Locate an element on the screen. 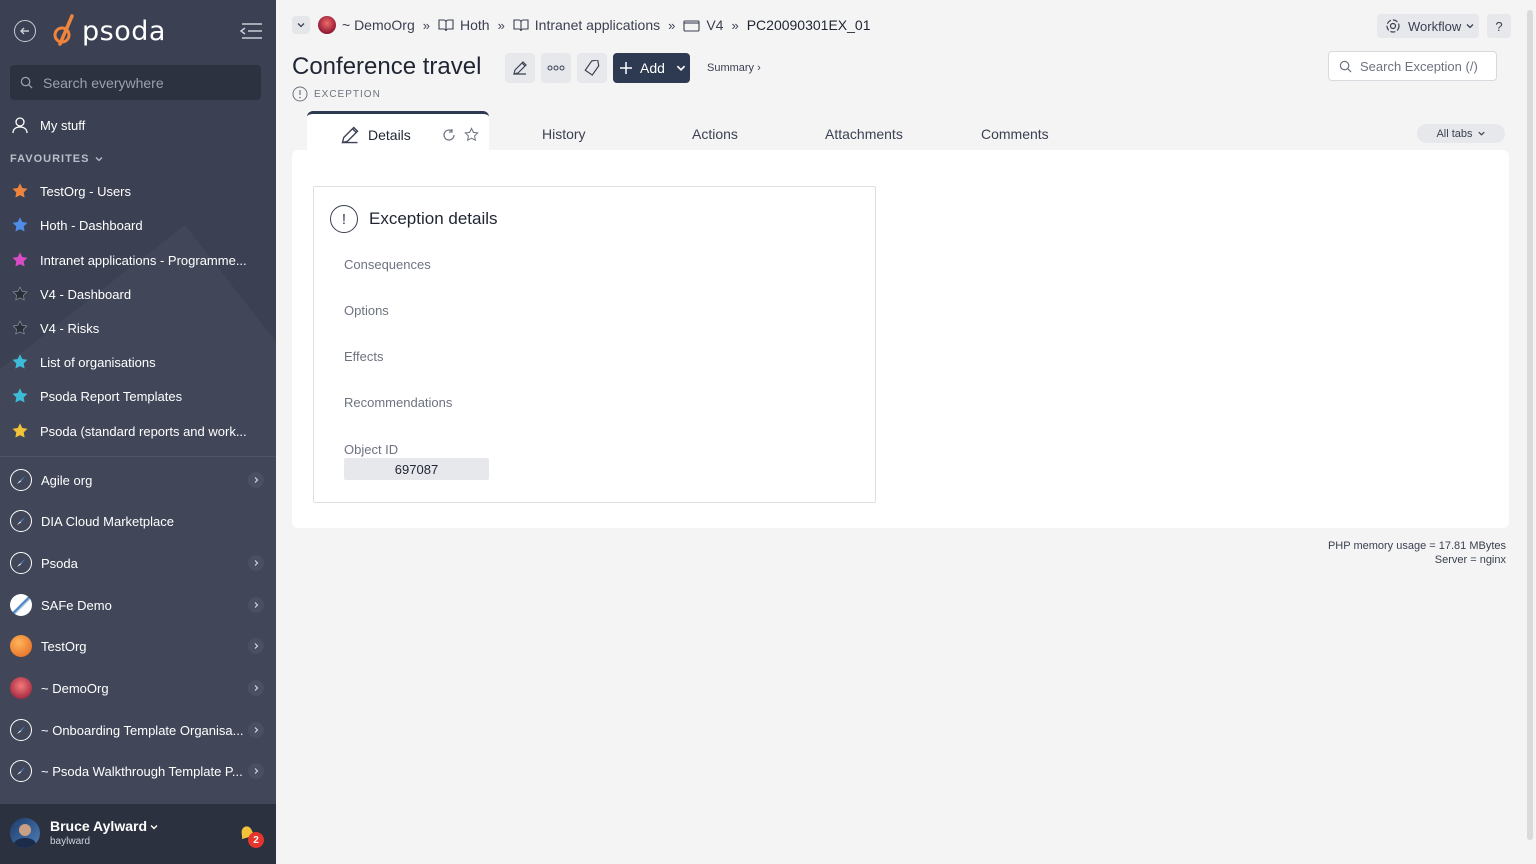 The height and width of the screenshot is (864, 1536). breadcrumb-item-hoth: Hoth is located at coordinates (464, 25).